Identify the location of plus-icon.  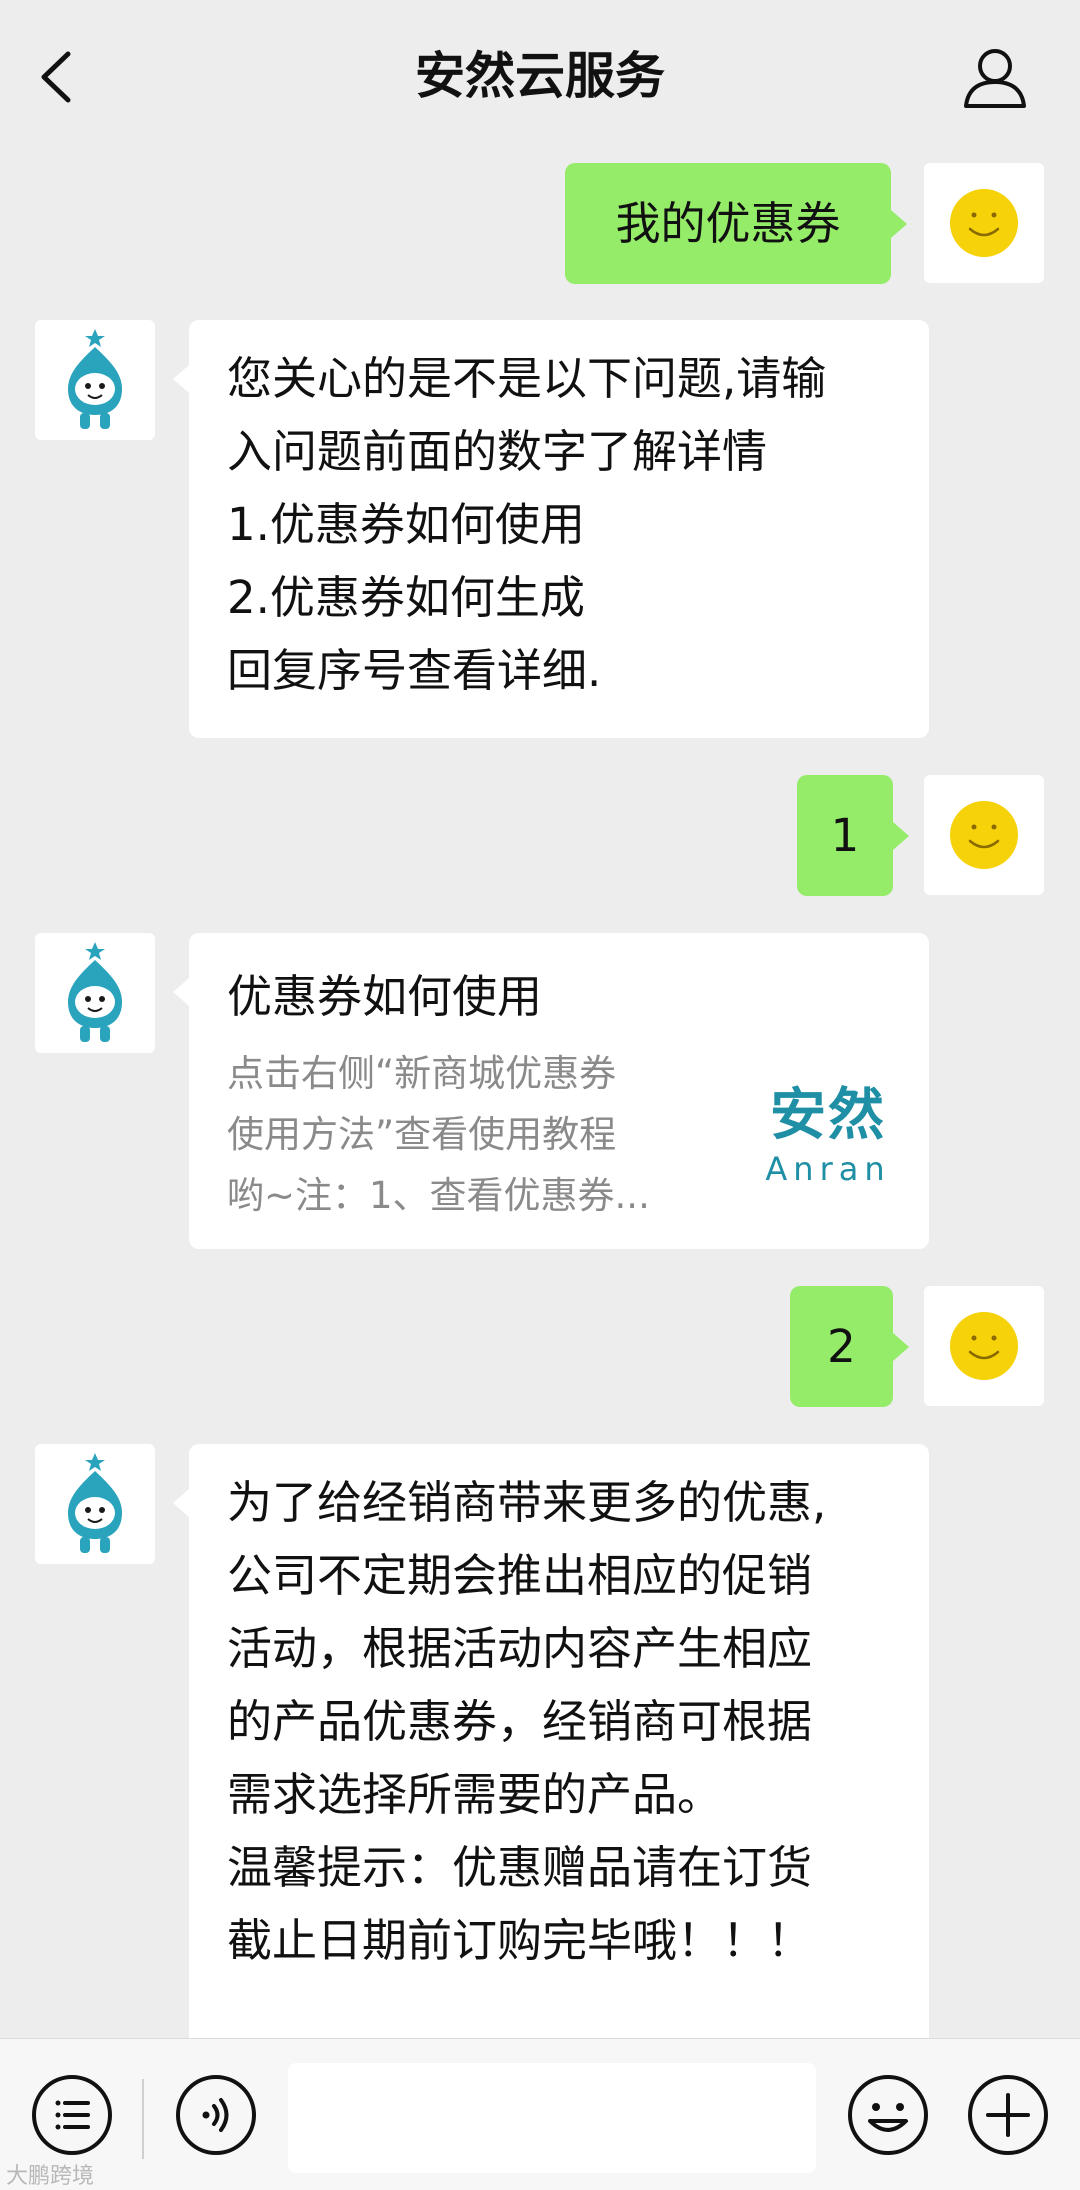
(1008, 2115).